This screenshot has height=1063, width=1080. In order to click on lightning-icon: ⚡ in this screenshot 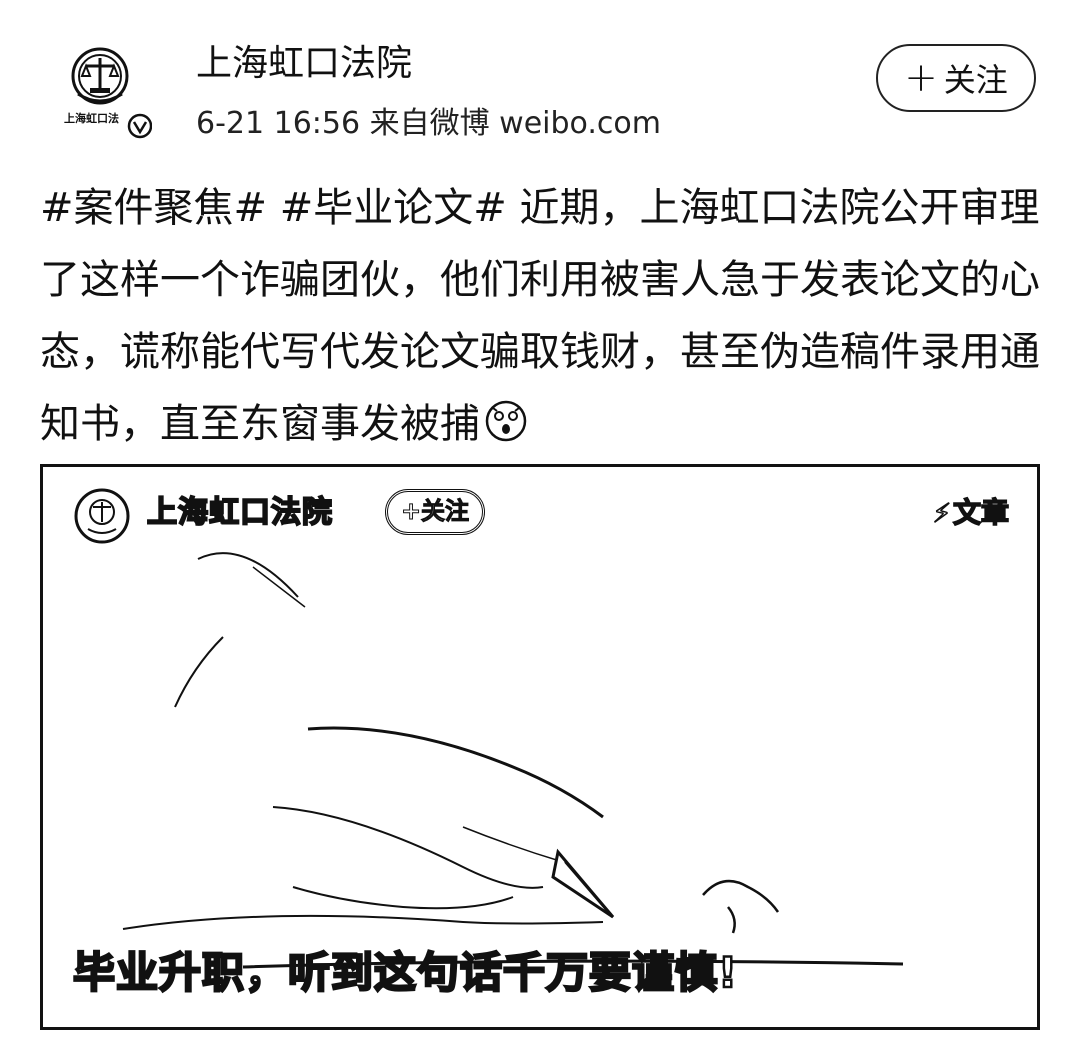, I will do `click(942, 514)`.